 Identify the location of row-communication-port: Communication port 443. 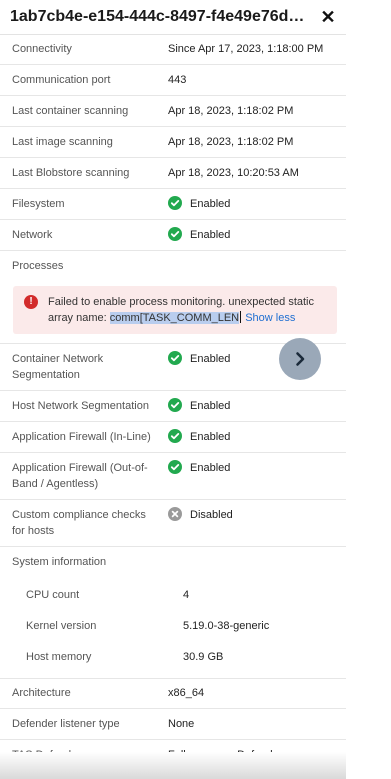
(173, 80).